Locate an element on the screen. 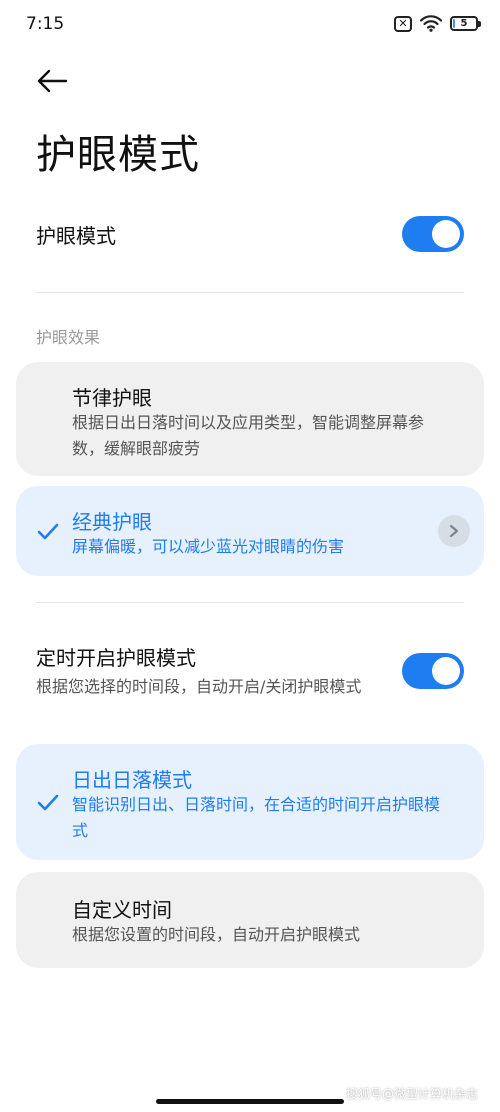  battery-level: 5 is located at coordinates (464, 23).